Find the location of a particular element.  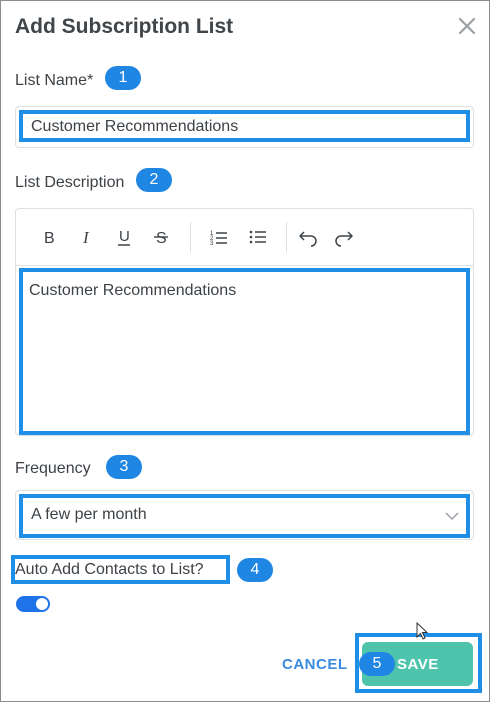

undo-icon is located at coordinates (308, 237).